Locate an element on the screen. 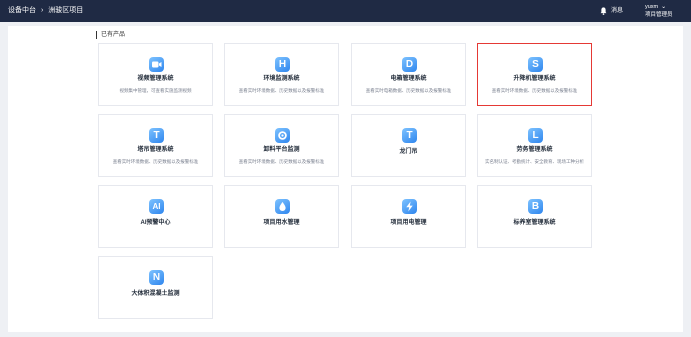 This screenshot has width=691, height=337. product-title: 升降机管理系统 is located at coordinates (534, 79).